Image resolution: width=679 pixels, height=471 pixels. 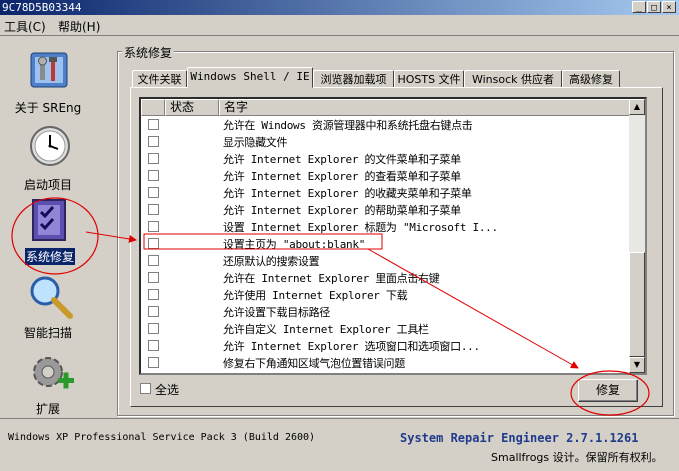 What do you see at coordinates (637, 365) in the screenshot?
I see `scroll-down-button: ▼` at bounding box center [637, 365].